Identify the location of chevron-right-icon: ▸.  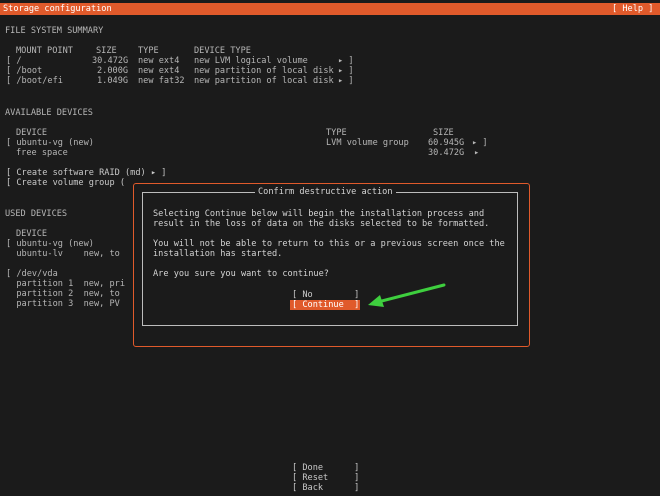
(477, 153).